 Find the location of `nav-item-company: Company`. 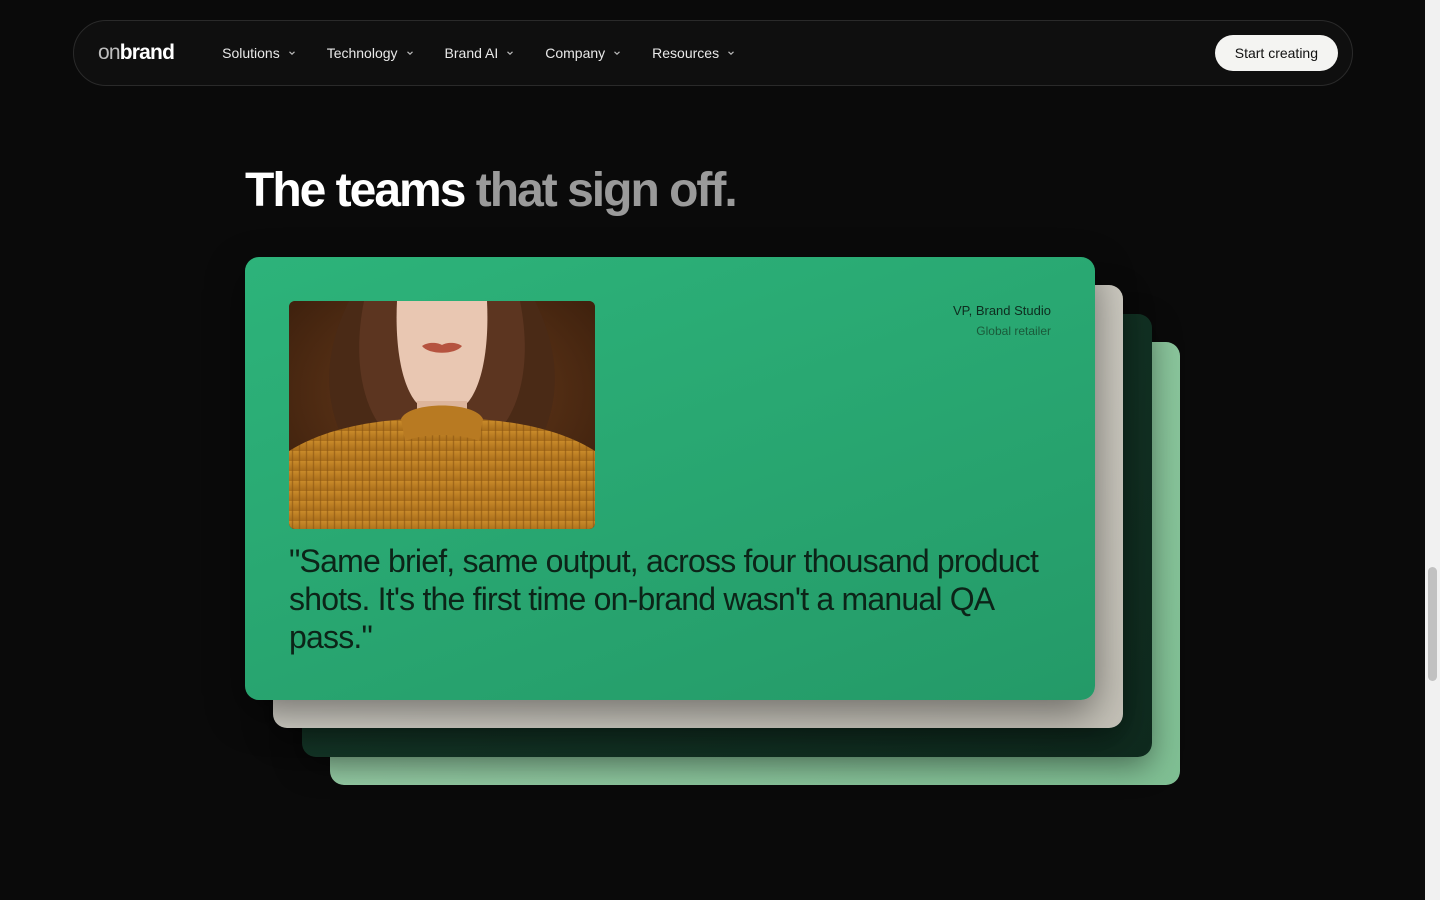

nav-item-company: Company is located at coordinates (583, 53).